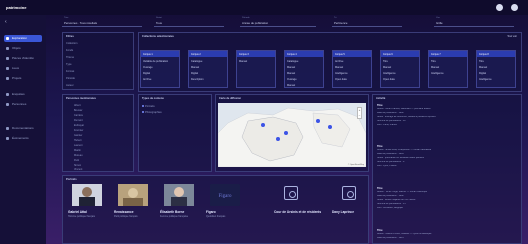 The height and width of the screenshot is (244, 528). I want to click on filter-status: Statut Tous, so click(189, 22).